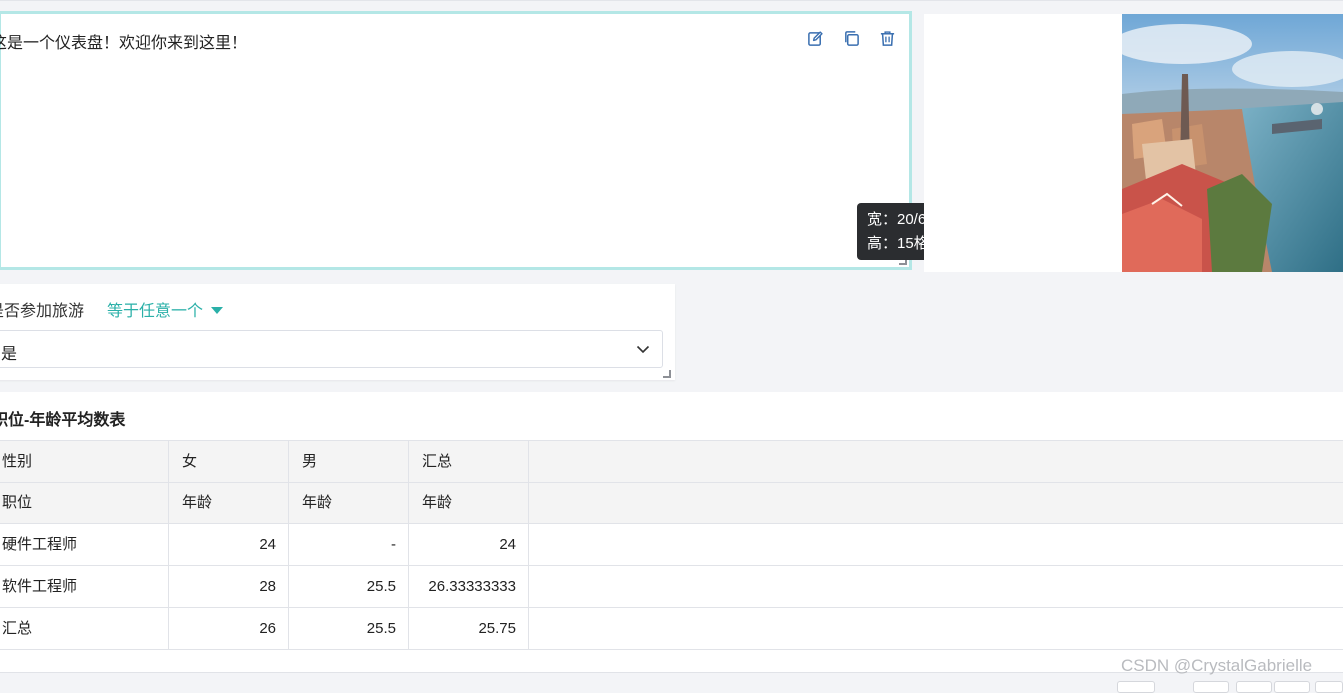  Describe the element at coordinates (84, 461) in the screenshot. I see `header-cell: 性别` at that location.